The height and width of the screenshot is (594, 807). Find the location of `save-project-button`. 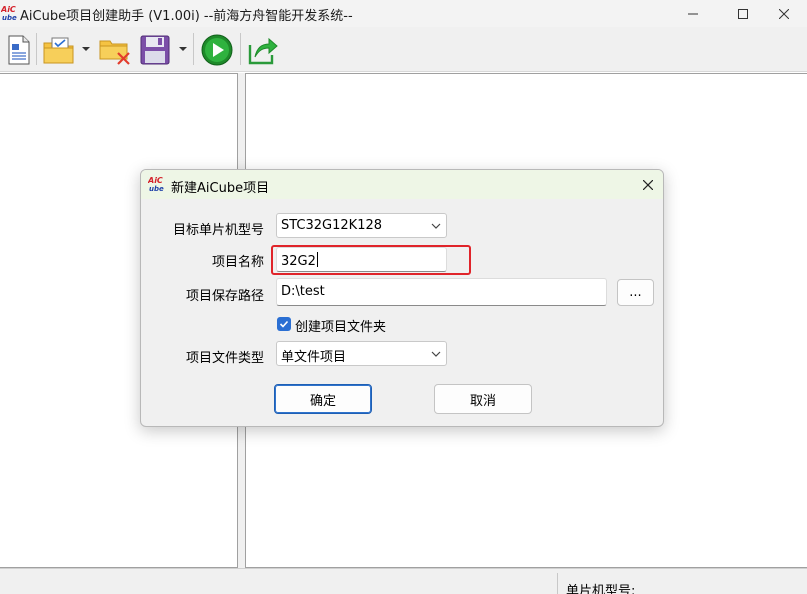

save-project-button is located at coordinates (155, 50).